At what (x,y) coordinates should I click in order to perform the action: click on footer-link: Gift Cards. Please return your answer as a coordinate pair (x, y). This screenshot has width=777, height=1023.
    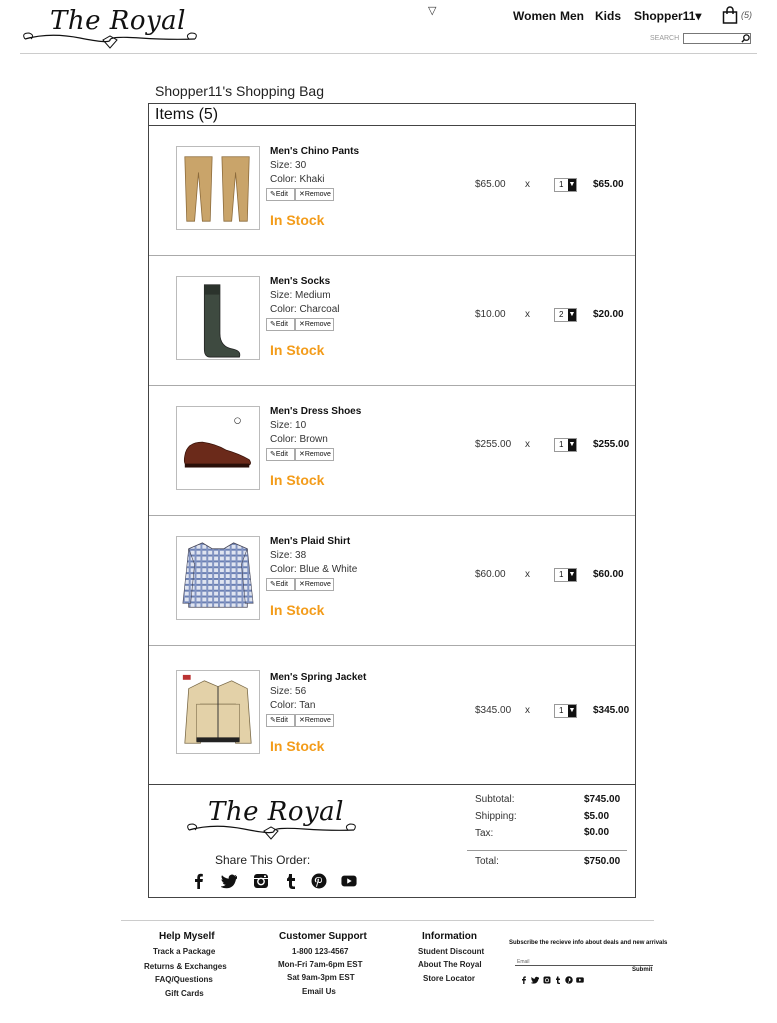
    Looking at the image, I should click on (184, 993).